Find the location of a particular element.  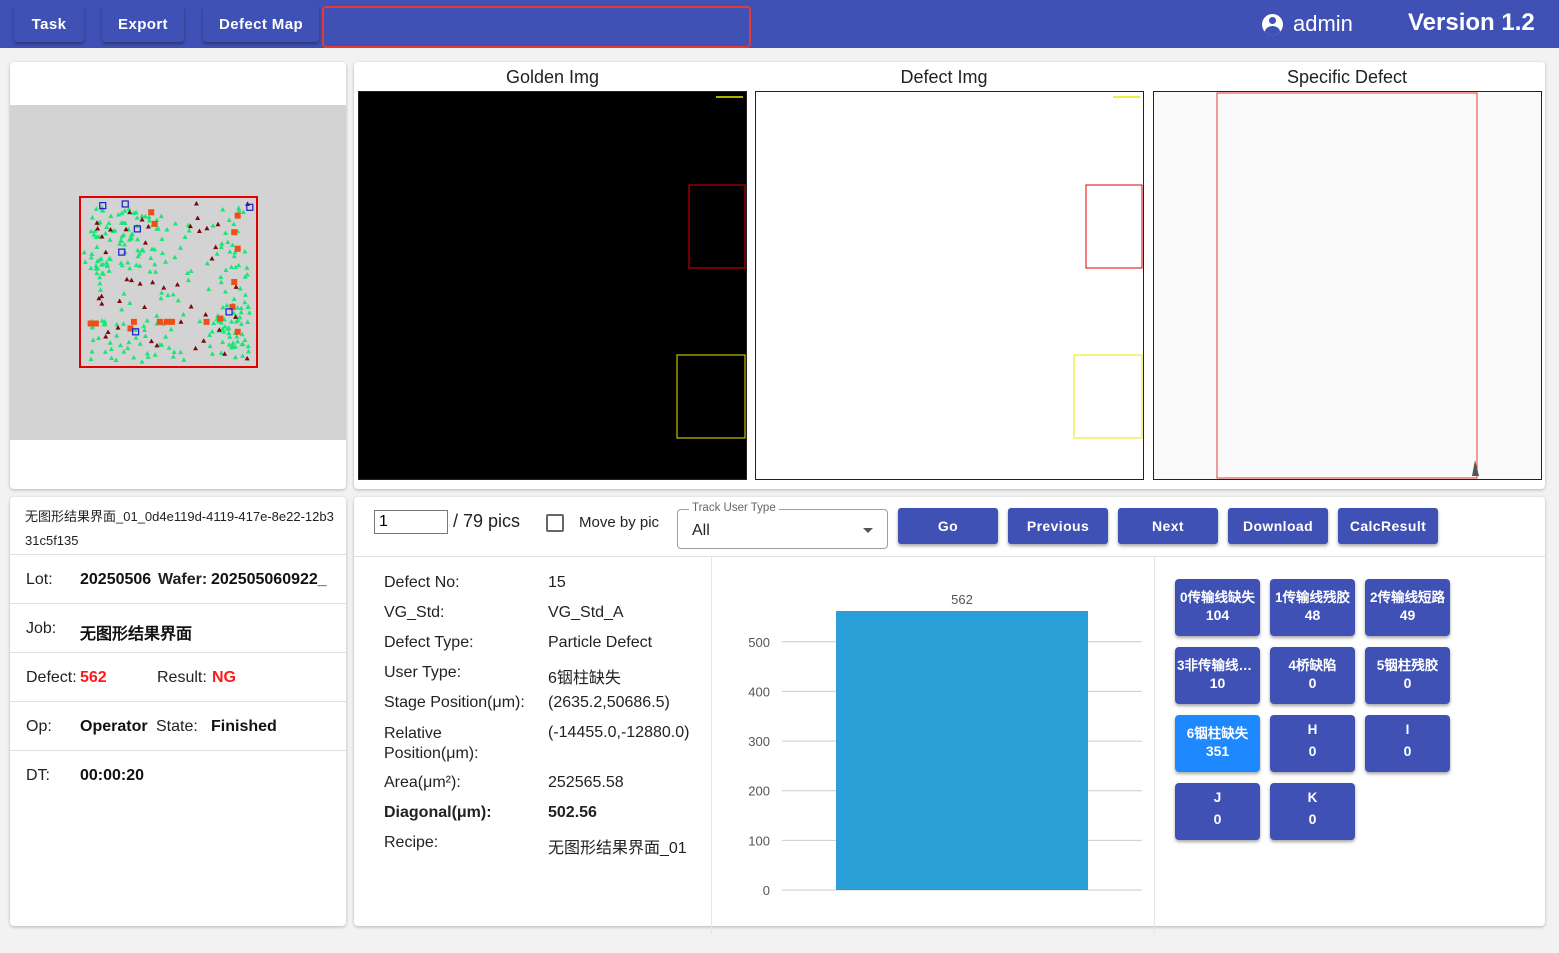

user-type-button: K0 is located at coordinates (1312, 811).